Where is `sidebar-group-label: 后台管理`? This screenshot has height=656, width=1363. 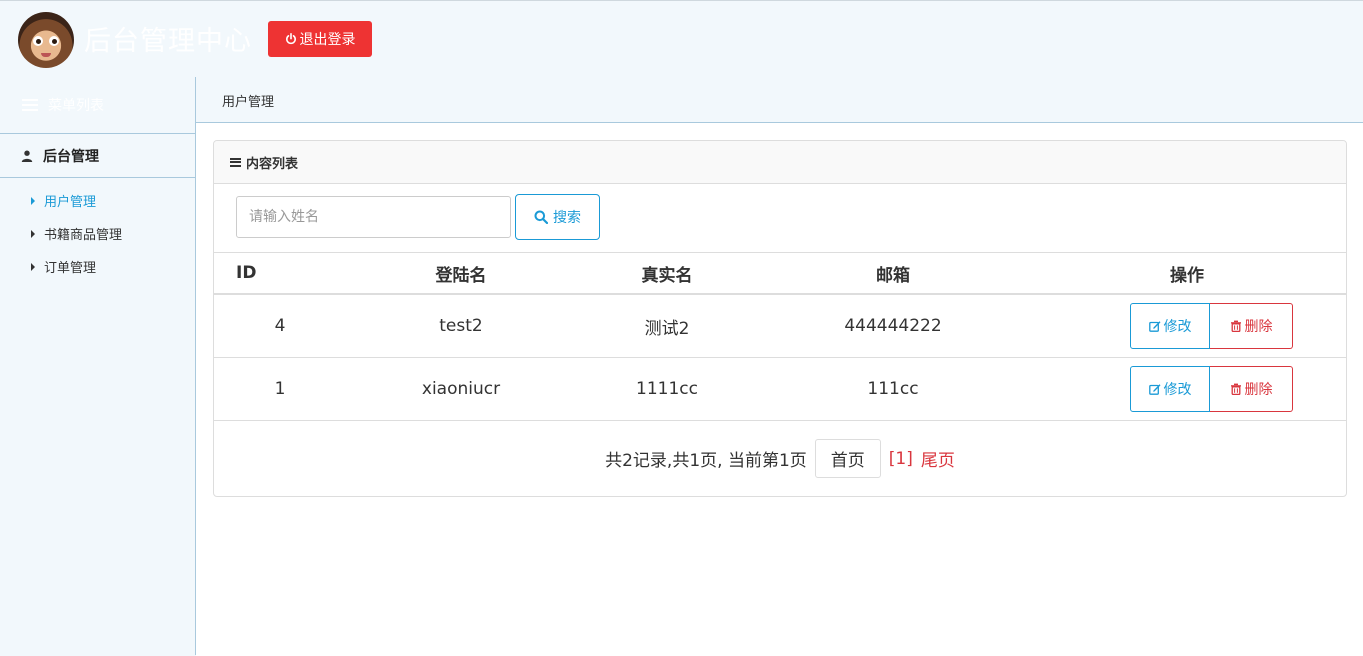
sidebar-group-label: 后台管理 is located at coordinates (71, 156).